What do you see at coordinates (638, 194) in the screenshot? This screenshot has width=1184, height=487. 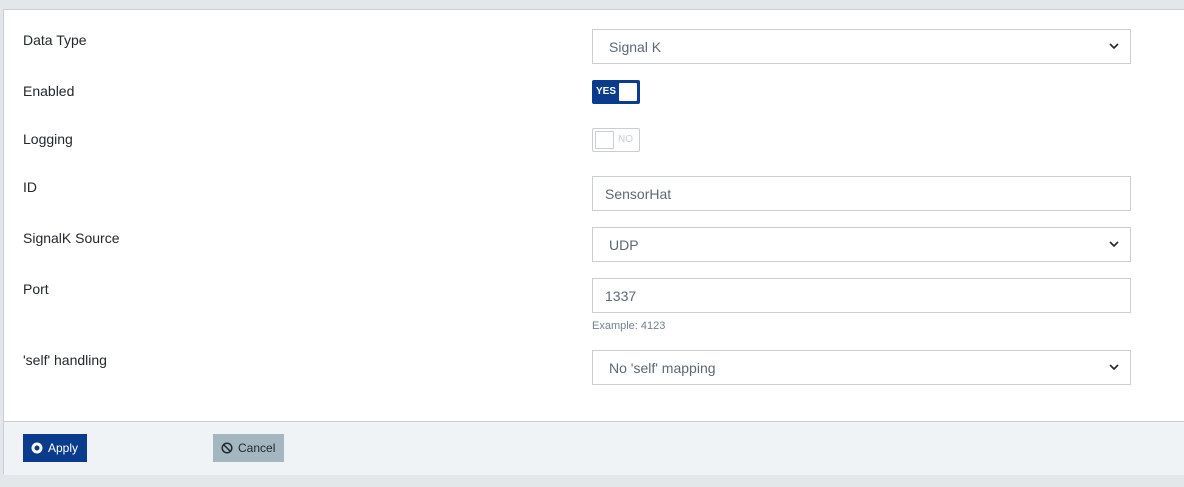 I see `id-value: SensorHat` at bounding box center [638, 194].